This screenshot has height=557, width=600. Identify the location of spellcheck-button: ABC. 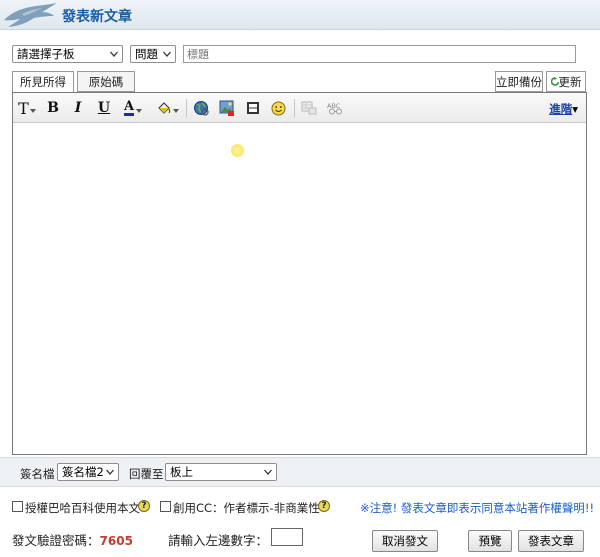
(336, 108).